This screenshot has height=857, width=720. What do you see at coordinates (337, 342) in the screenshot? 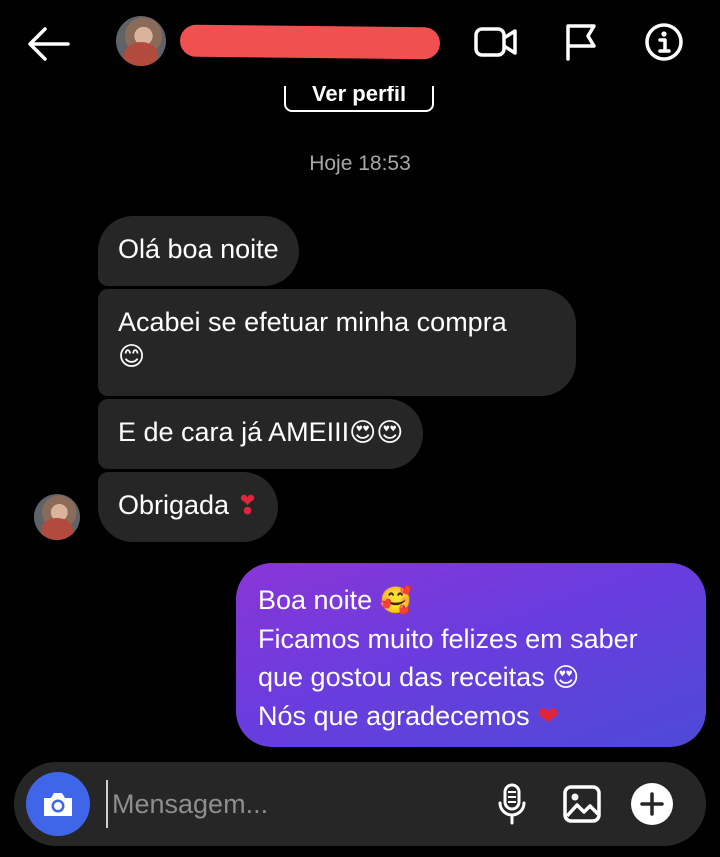
I see `incoming-message: Acabei se efetuar minha compra 😊` at bounding box center [337, 342].